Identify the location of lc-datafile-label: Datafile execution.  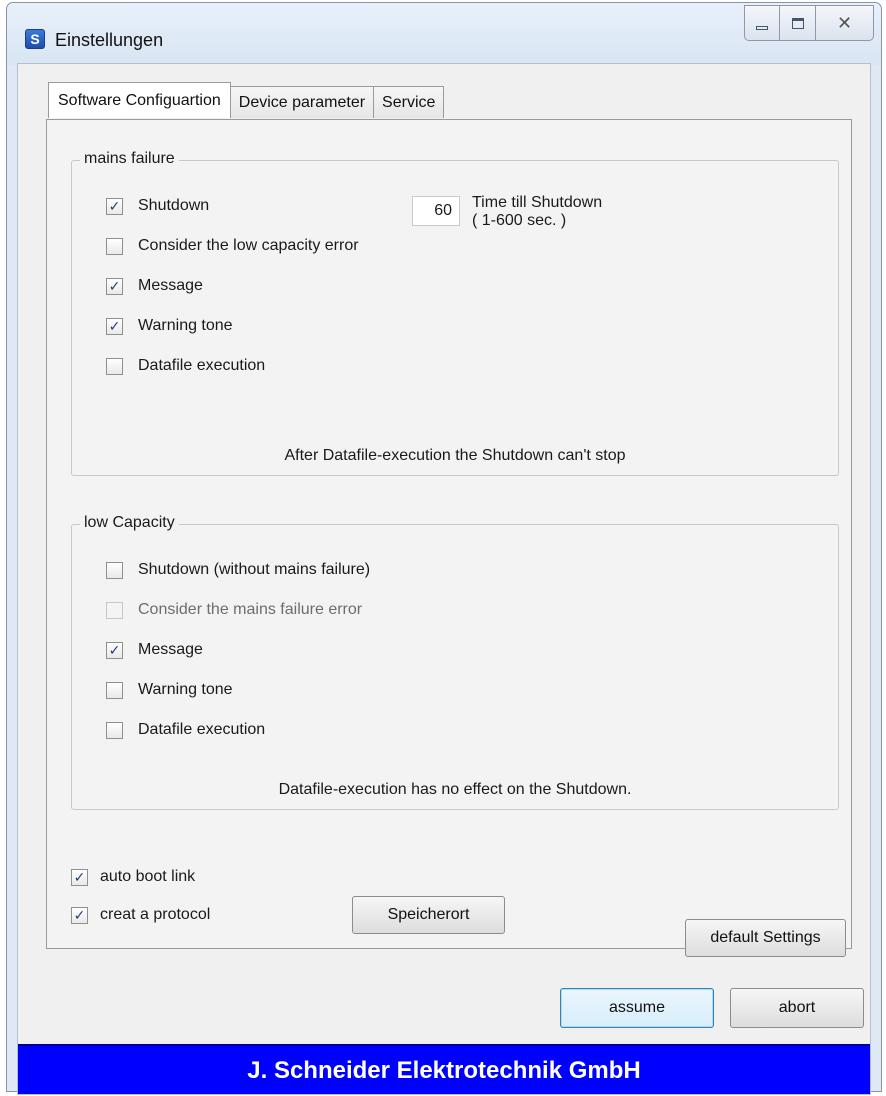
(202, 729).